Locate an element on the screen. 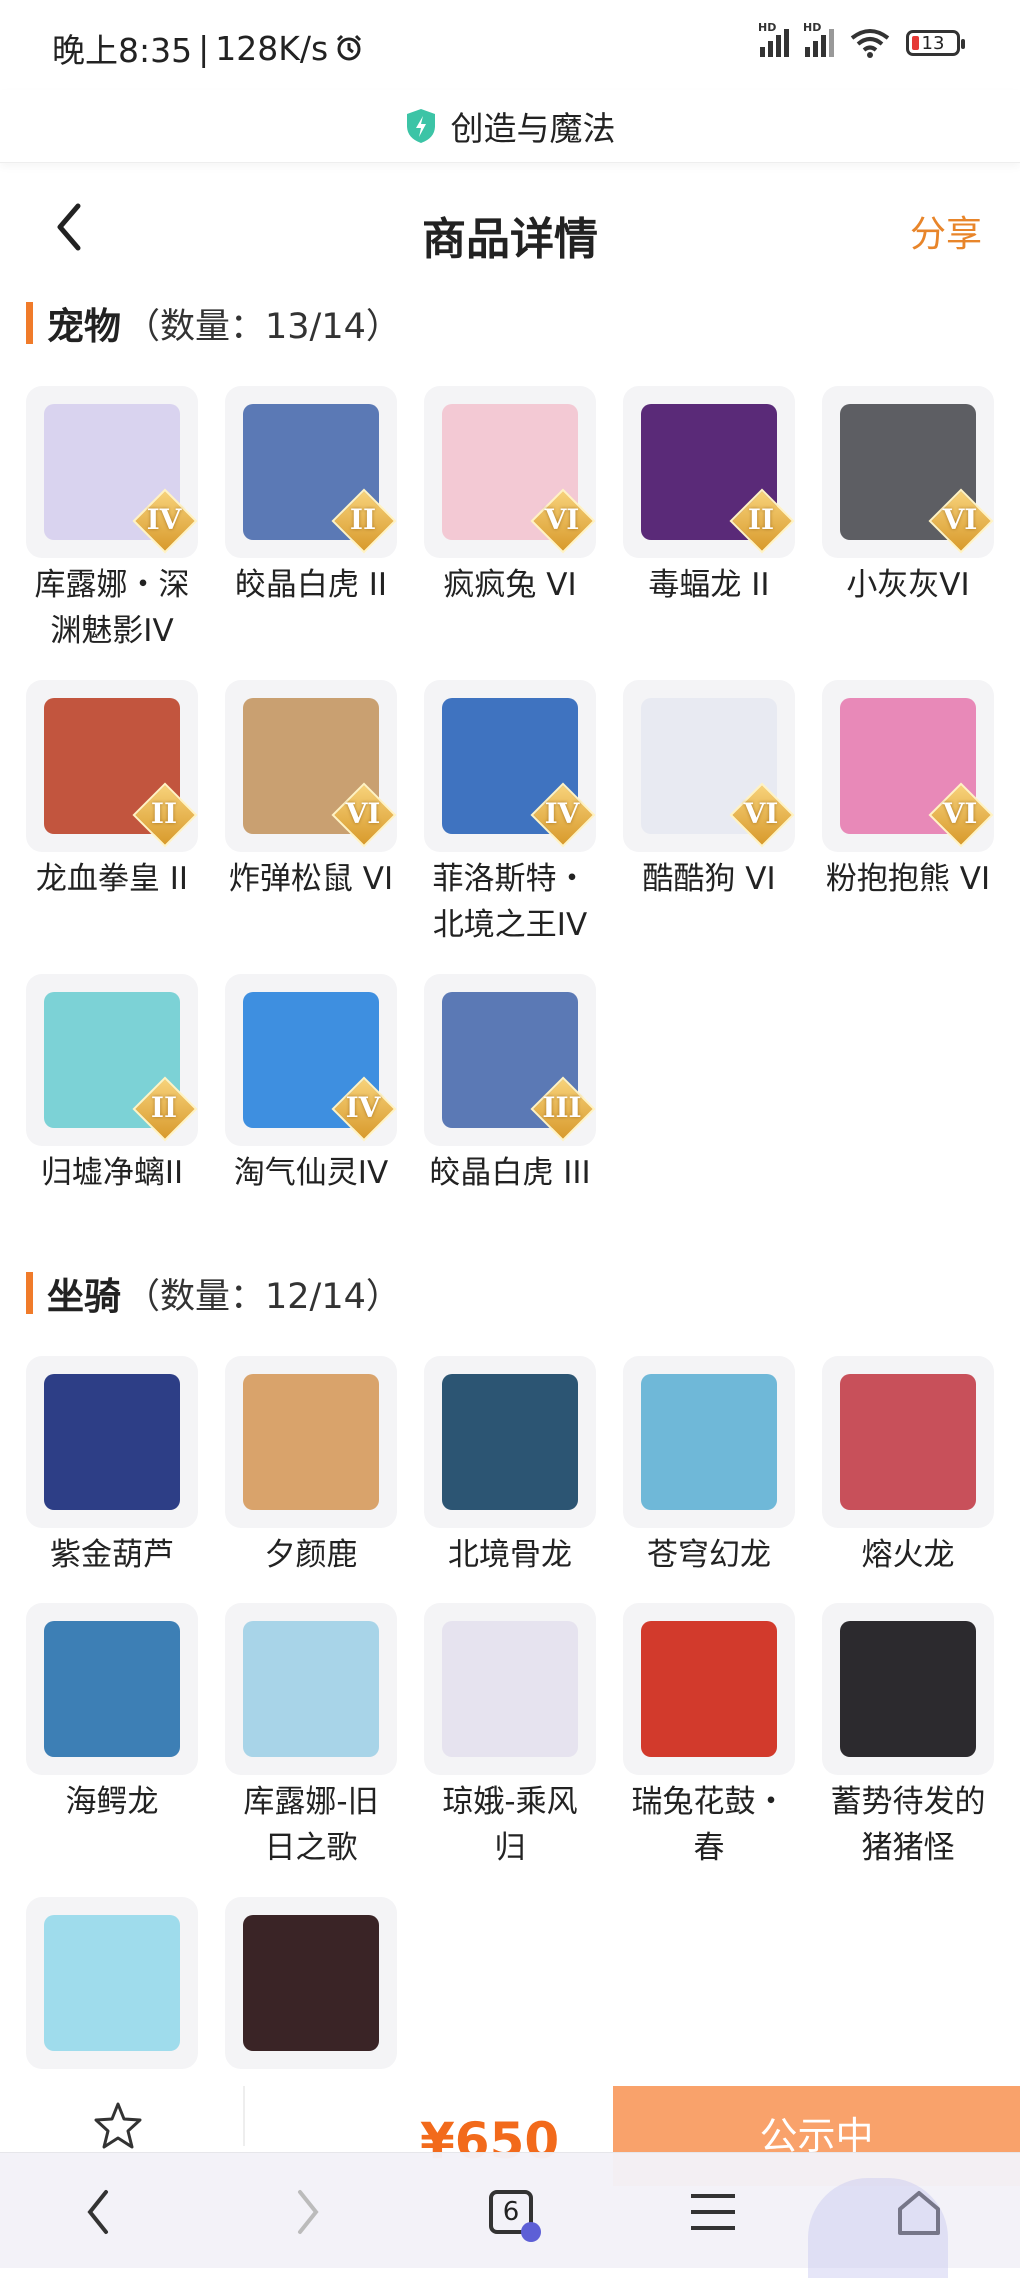 The image size is (1020, 2278). tabs-icon: 6 is located at coordinates (515, 2216).